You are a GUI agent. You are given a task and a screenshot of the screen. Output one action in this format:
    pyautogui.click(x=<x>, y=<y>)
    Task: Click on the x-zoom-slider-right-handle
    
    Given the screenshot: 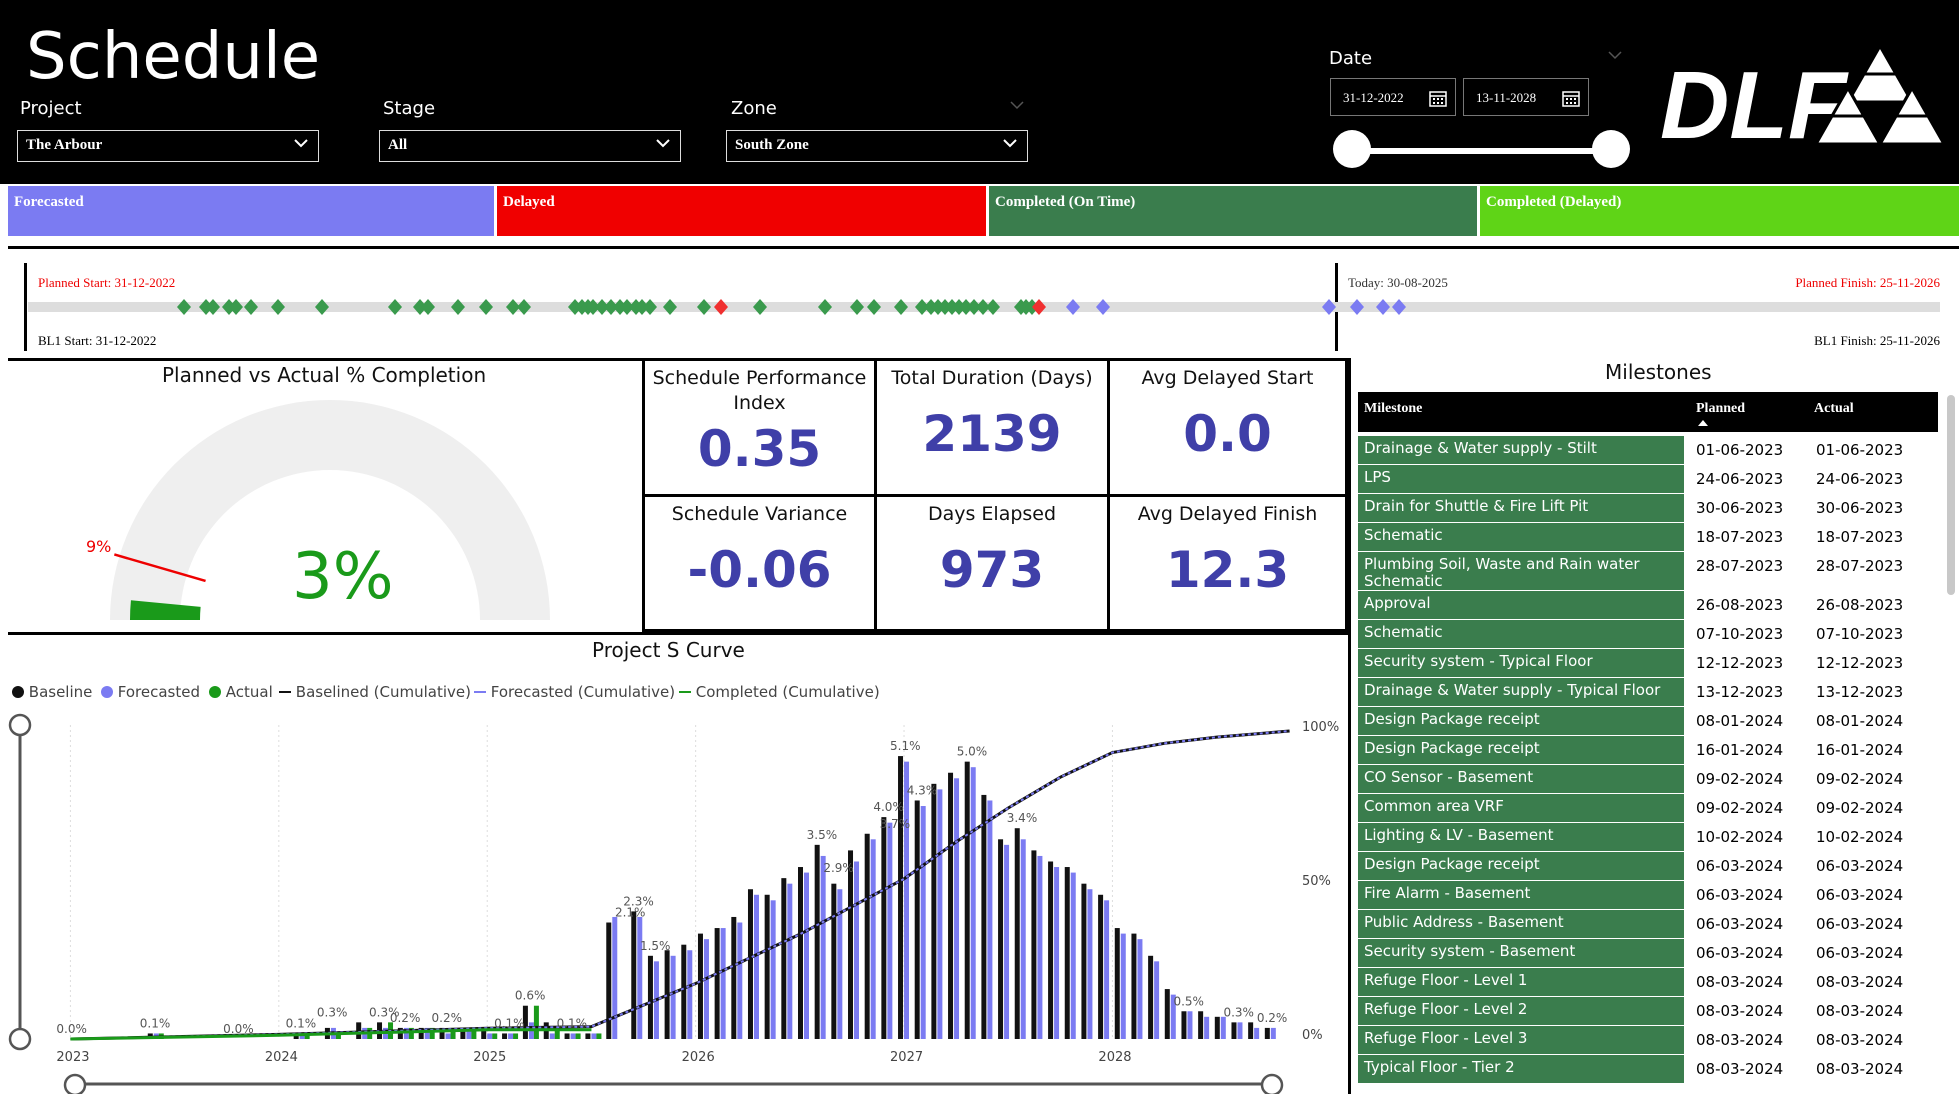 What is the action you would take?
    pyautogui.click(x=1272, y=1083)
    